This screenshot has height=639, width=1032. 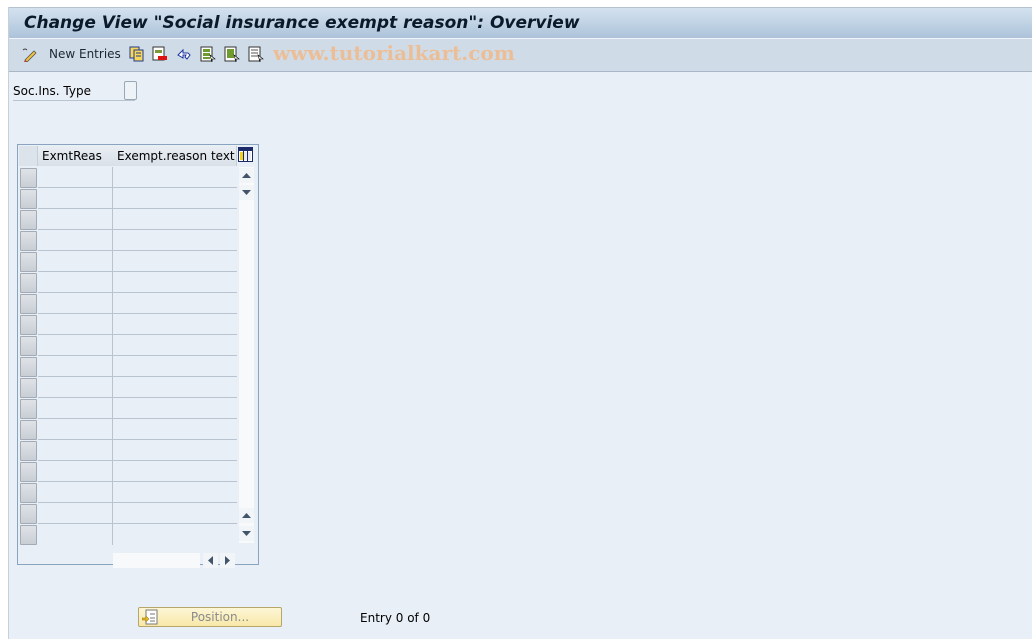 What do you see at coordinates (130, 90) in the screenshot?
I see `soc-ins-type-field` at bounding box center [130, 90].